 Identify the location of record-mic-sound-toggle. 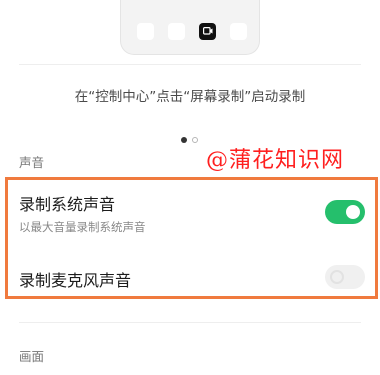
(345, 277).